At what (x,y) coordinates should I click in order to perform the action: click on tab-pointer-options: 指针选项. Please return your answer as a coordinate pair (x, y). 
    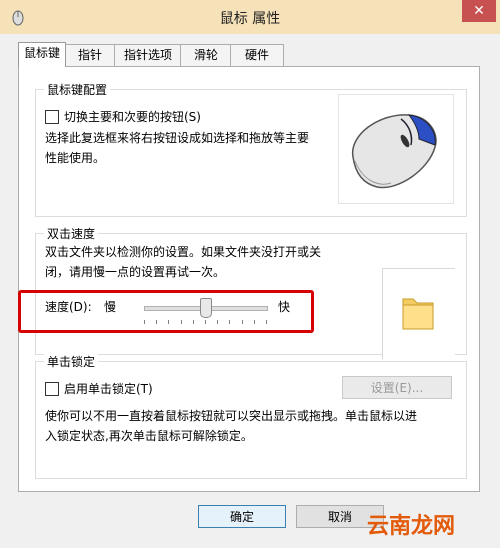
    Looking at the image, I should click on (148, 55).